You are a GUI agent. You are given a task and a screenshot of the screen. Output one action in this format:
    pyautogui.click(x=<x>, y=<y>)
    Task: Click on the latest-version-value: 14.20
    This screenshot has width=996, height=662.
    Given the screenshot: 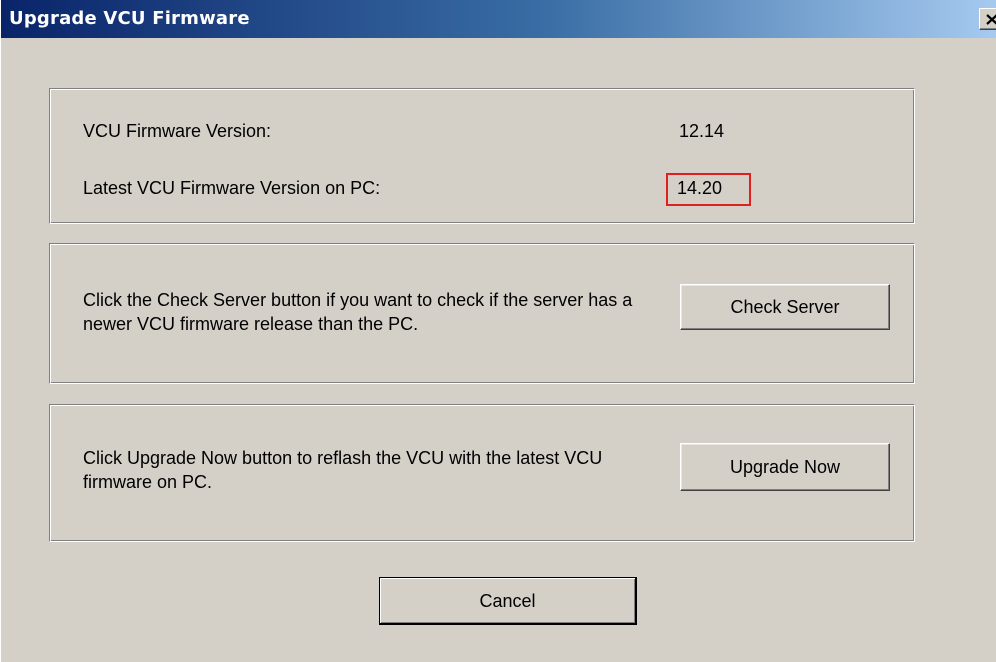 What is the action you would take?
    pyautogui.click(x=700, y=188)
    